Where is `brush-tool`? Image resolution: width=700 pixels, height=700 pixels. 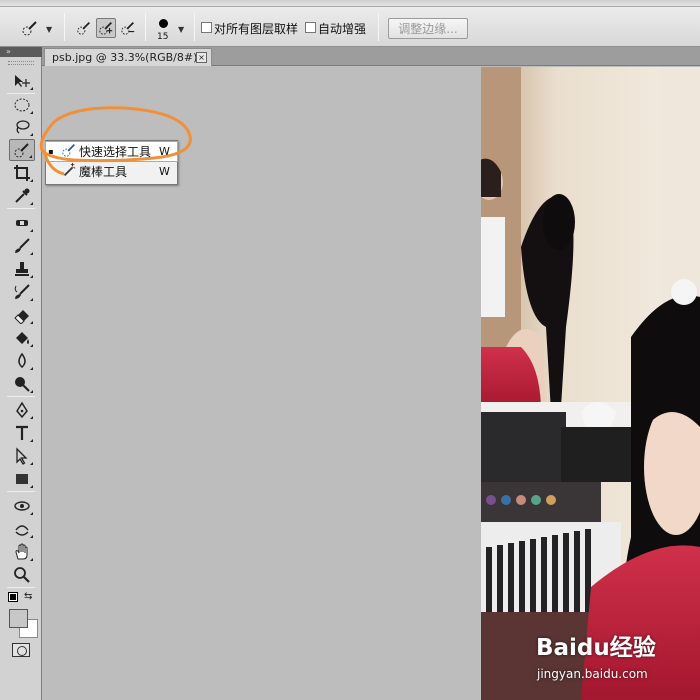
brush-tool is located at coordinates (22, 246).